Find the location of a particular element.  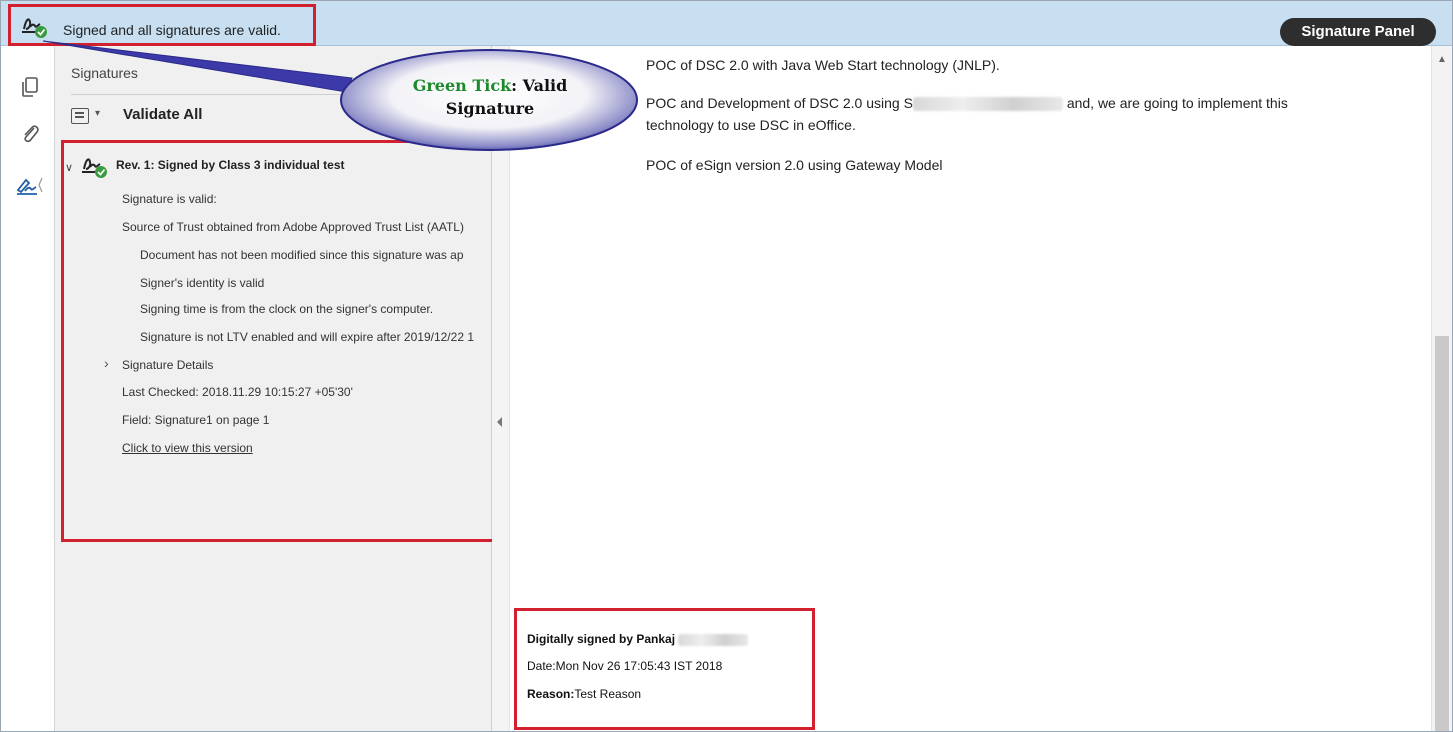

callout-text: Green Tick: Valid Signature is located at coordinates (490, 97).